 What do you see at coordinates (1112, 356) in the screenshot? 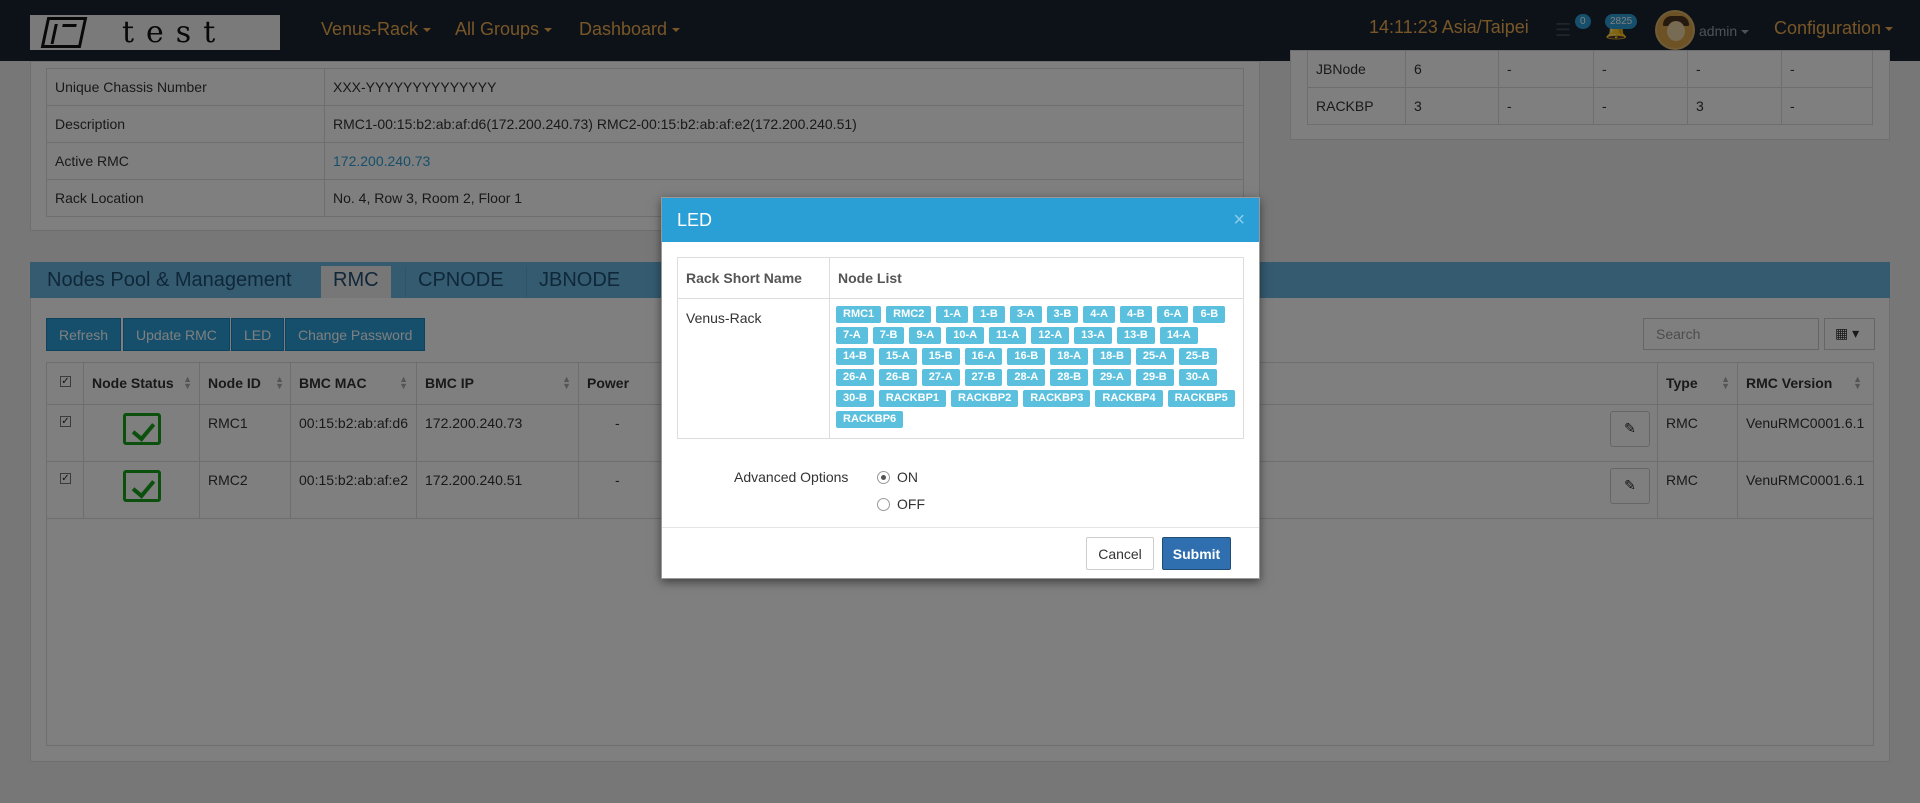
I see `node-tag: 18-B` at bounding box center [1112, 356].